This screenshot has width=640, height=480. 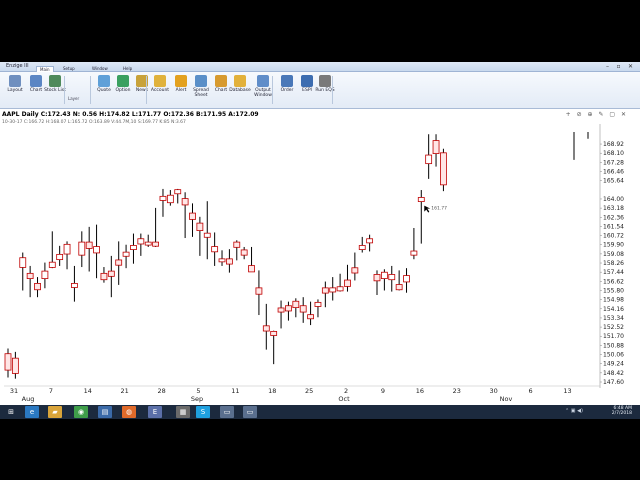 What do you see at coordinates (630, 66) in the screenshot?
I see `close-icon: ✕` at bounding box center [630, 66].